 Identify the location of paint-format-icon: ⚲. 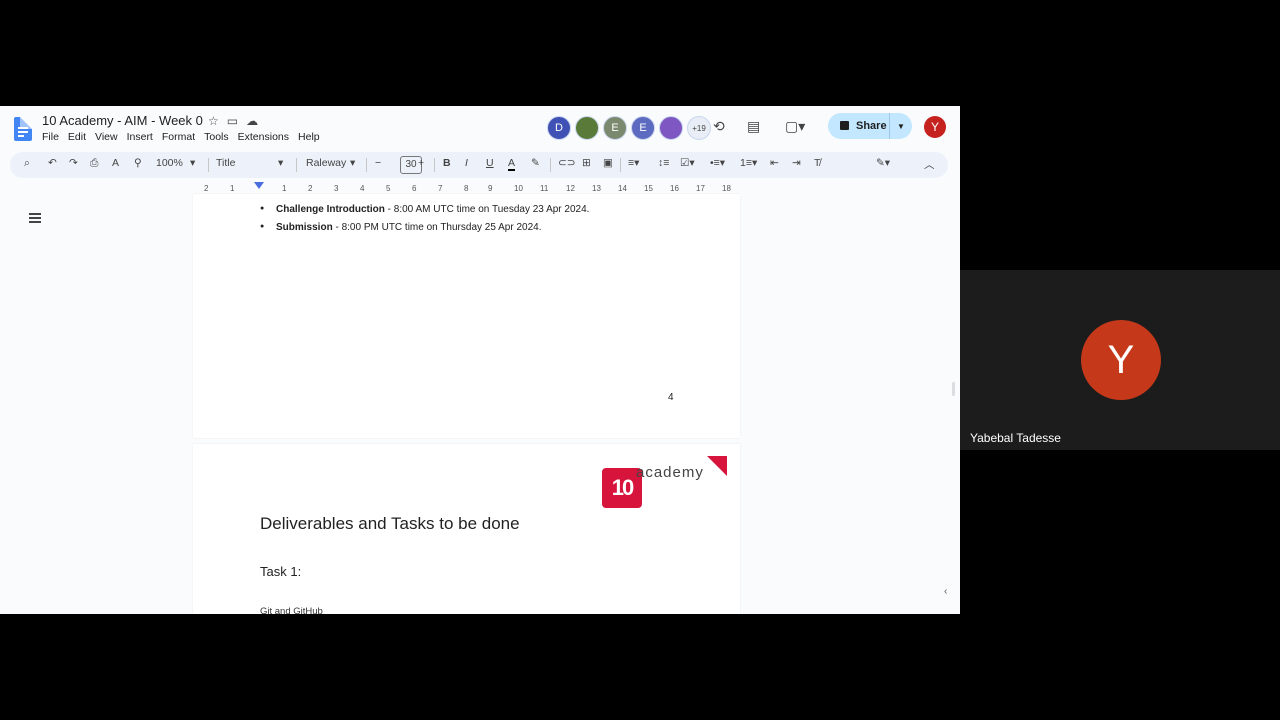
(138, 163).